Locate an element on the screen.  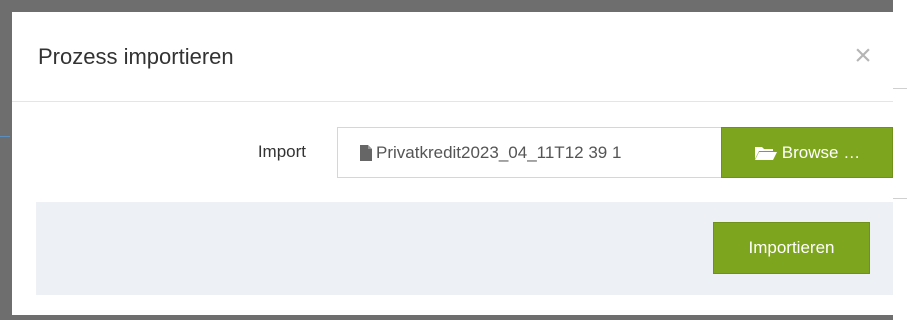
import-label: Import is located at coordinates (281, 151).